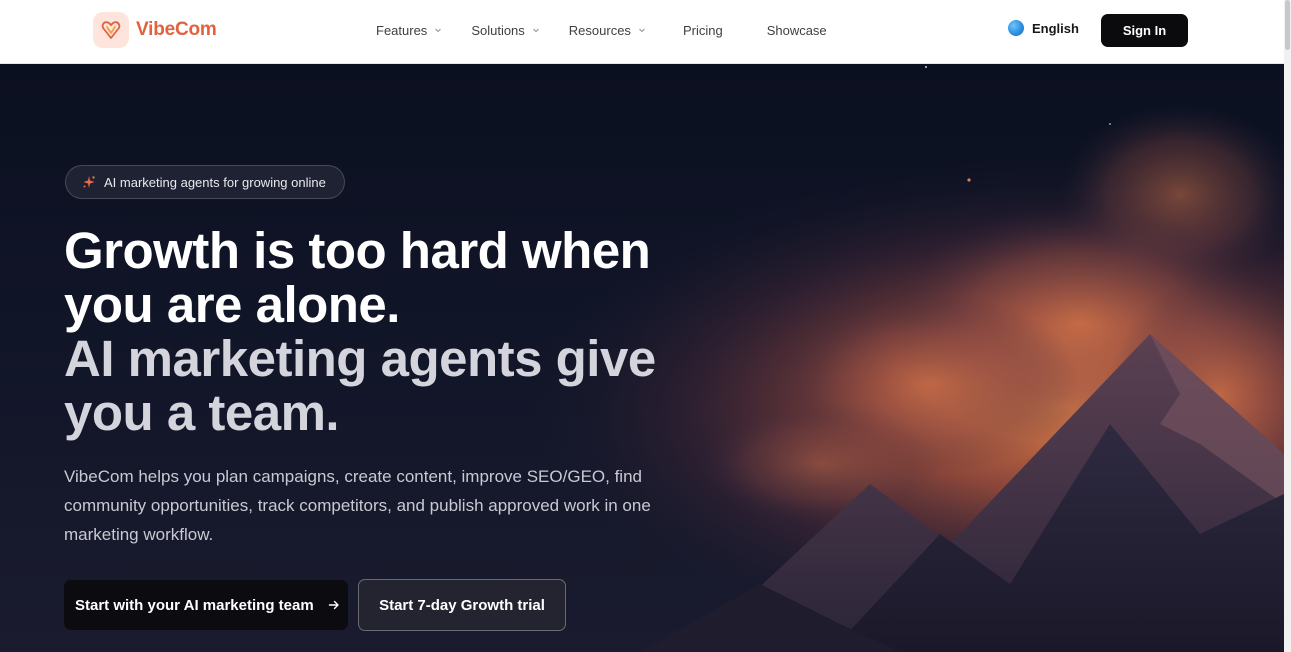  I want to click on nav-item-solutions: Solutions, so click(505, 30).